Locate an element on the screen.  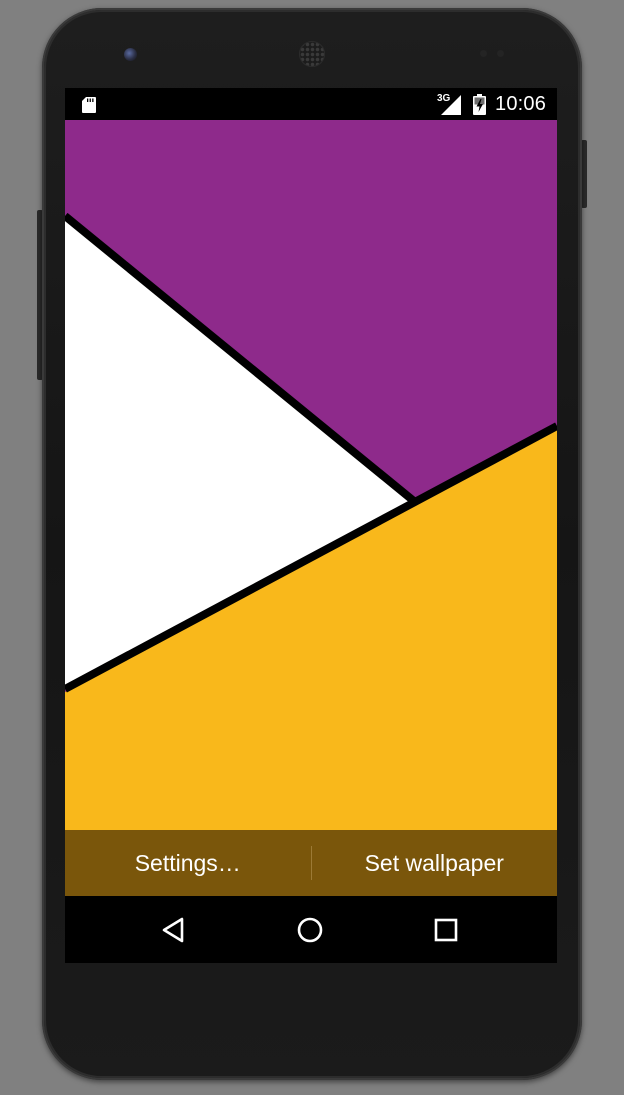
earpiece-speaker is located at coordinates (312, 54).